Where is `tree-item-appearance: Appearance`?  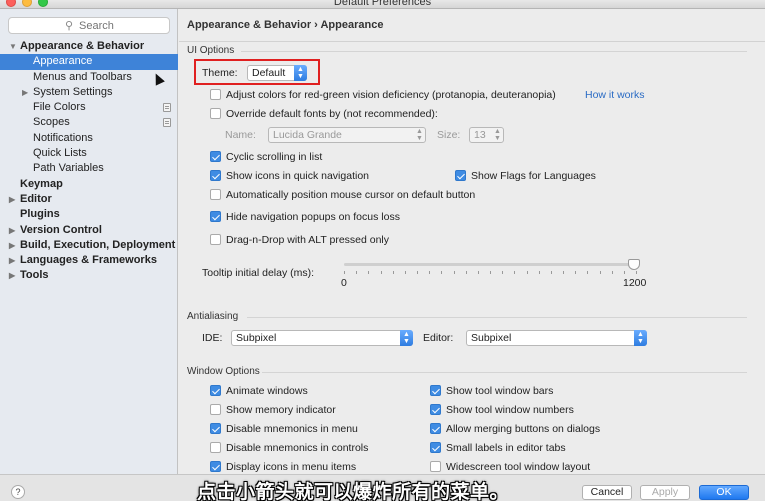 tree-item-appearance: Appearance is located at coordinates (89, 62).